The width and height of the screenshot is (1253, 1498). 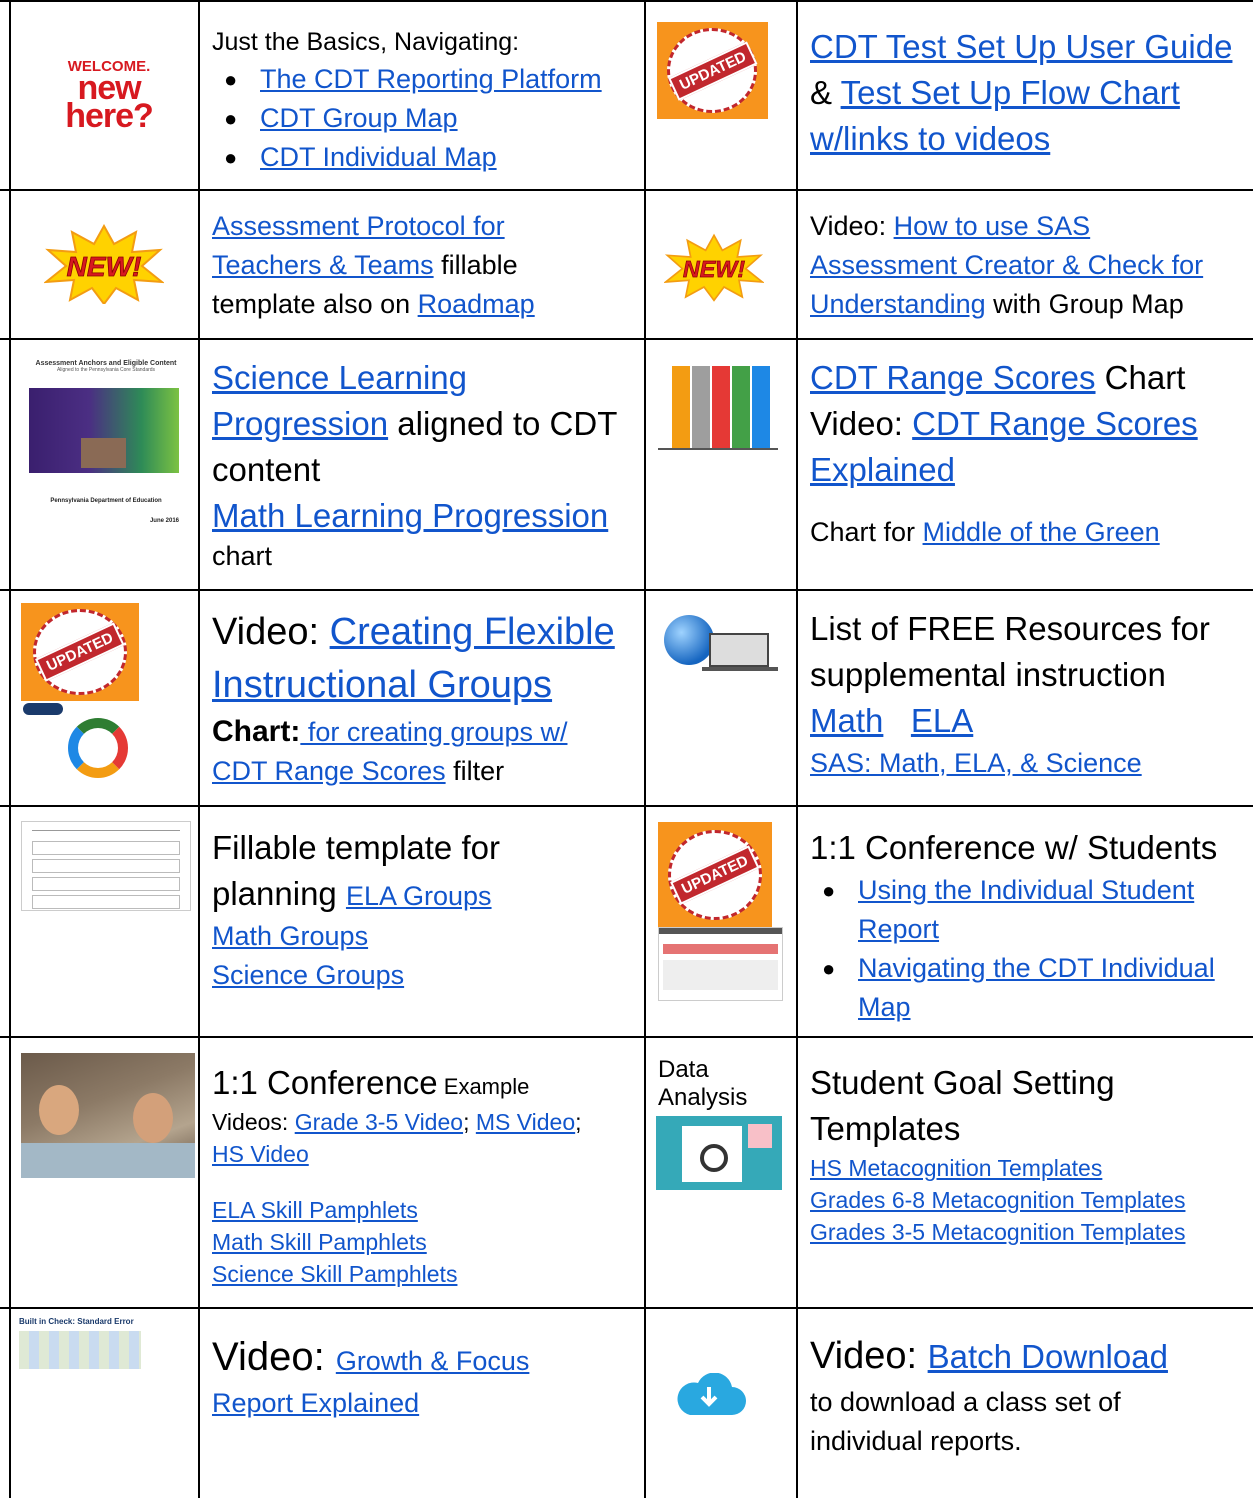 What do you see at coordinates (997, 1232) in the screenshot?
I see `grades-3-5-metacognition-link: Grades 3-5 Metacognition Templates` at bounding box center [997, 1232].